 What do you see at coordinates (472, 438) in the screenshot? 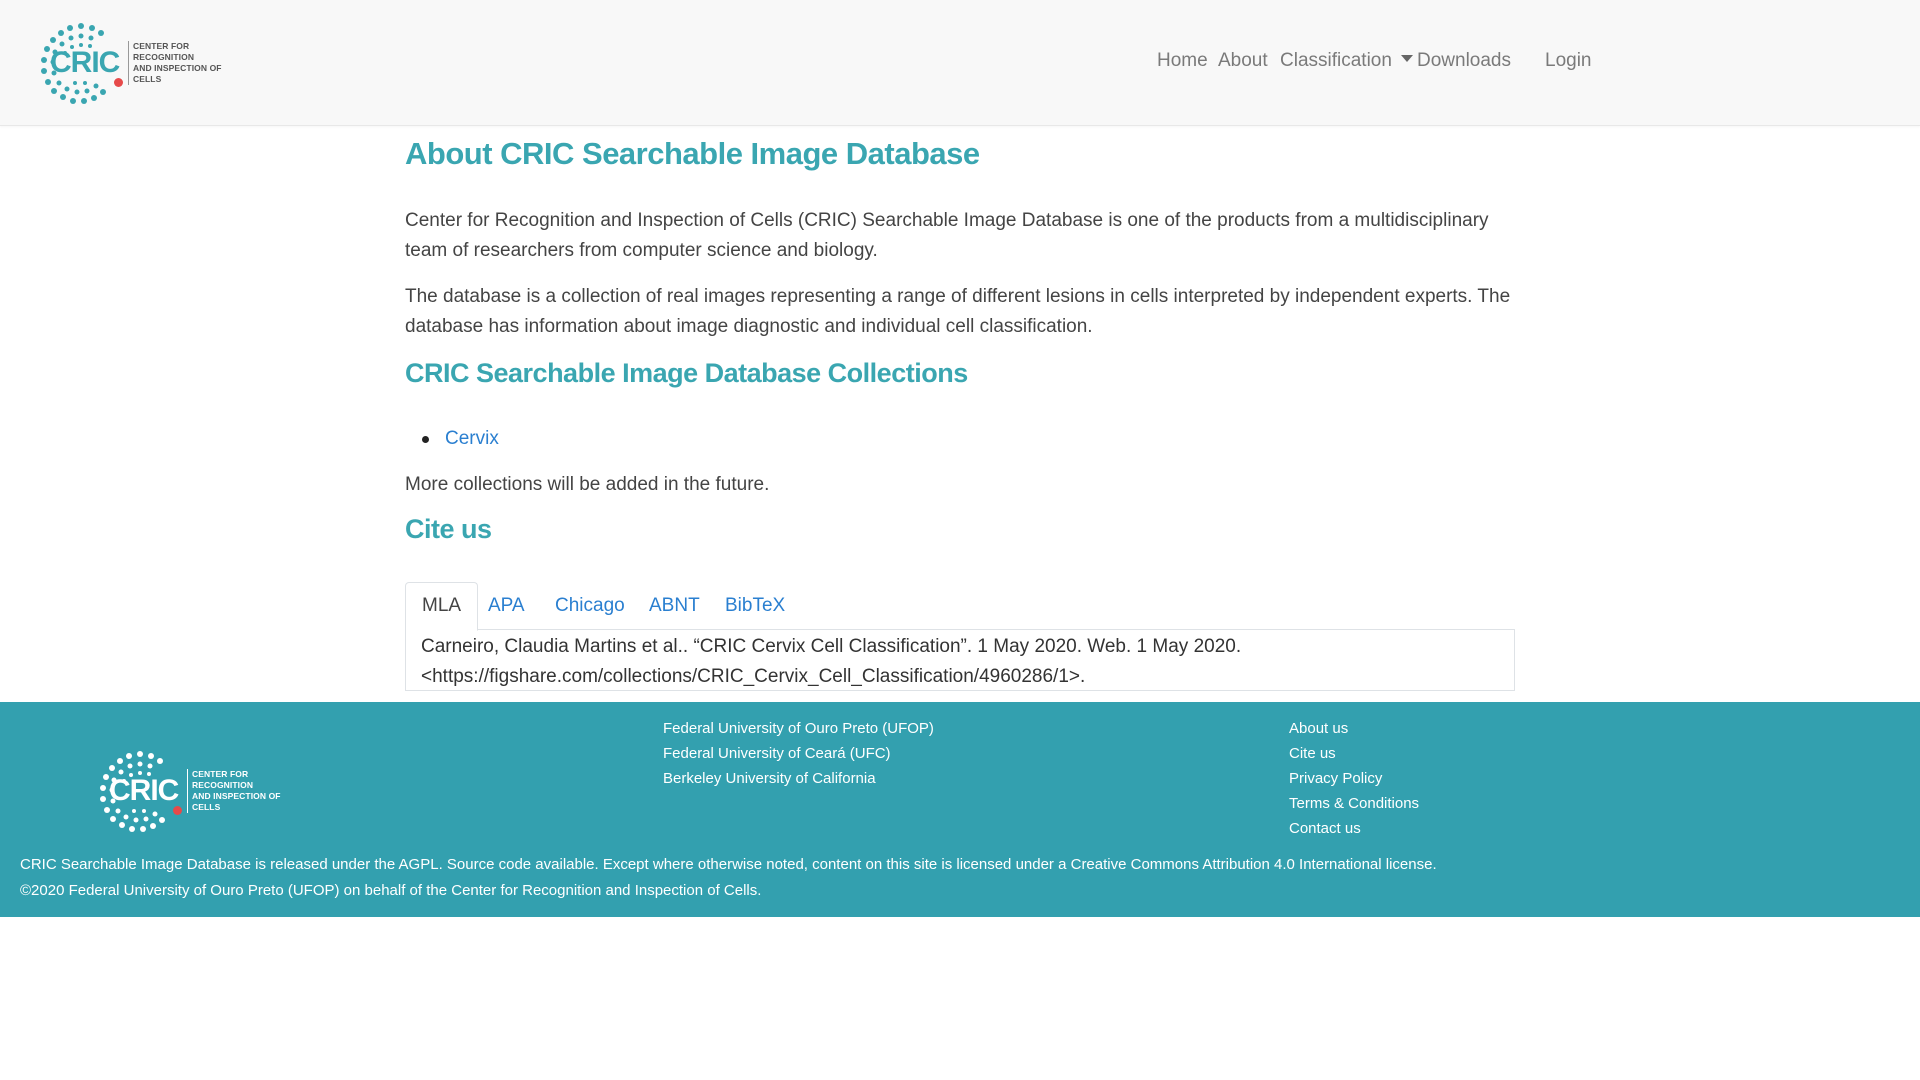
I see `collection-link-cervix: Cervix` at bounding box center [472, 438].